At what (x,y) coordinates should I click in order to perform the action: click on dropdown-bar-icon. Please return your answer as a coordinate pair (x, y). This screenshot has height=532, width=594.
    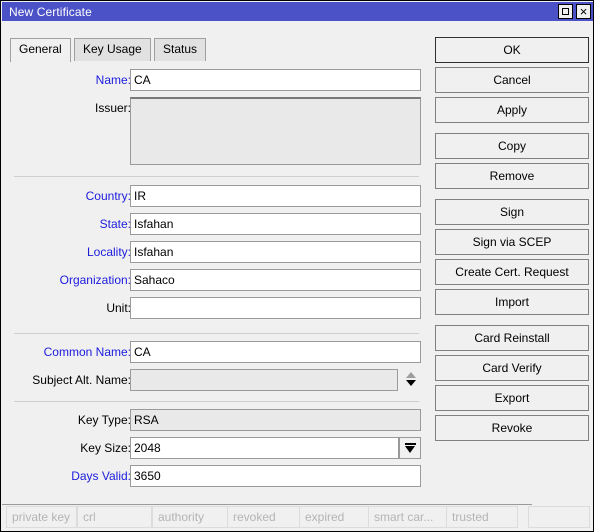
    Looking at the image, I should click on (410, 444).